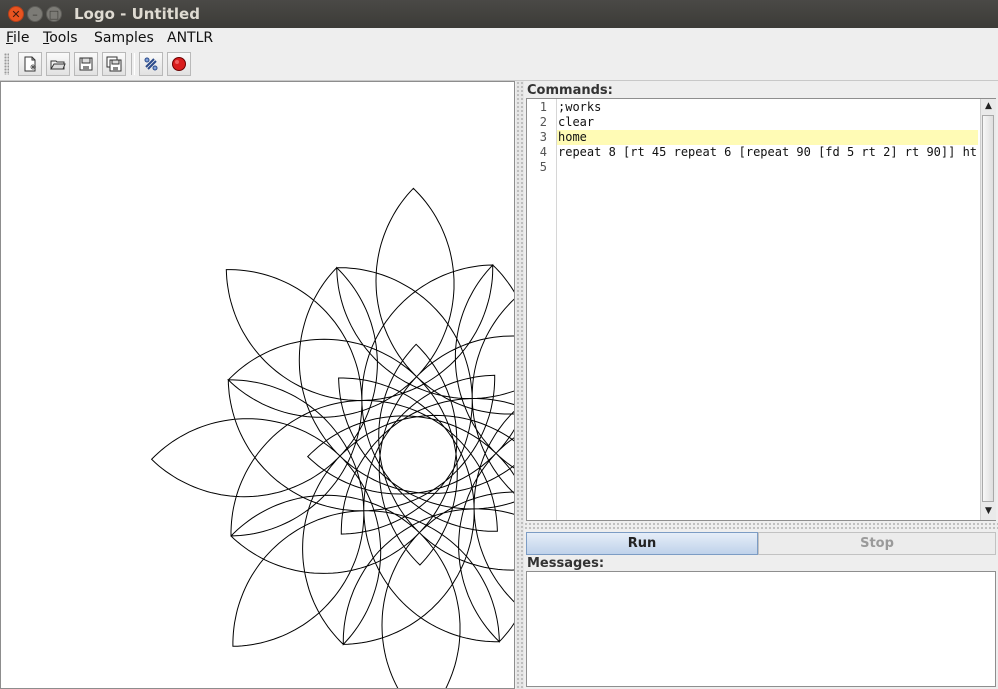 The image size is (998, 689). I want to click on menu-bar: File Tools Samples ANTLR, so click(499, 38).